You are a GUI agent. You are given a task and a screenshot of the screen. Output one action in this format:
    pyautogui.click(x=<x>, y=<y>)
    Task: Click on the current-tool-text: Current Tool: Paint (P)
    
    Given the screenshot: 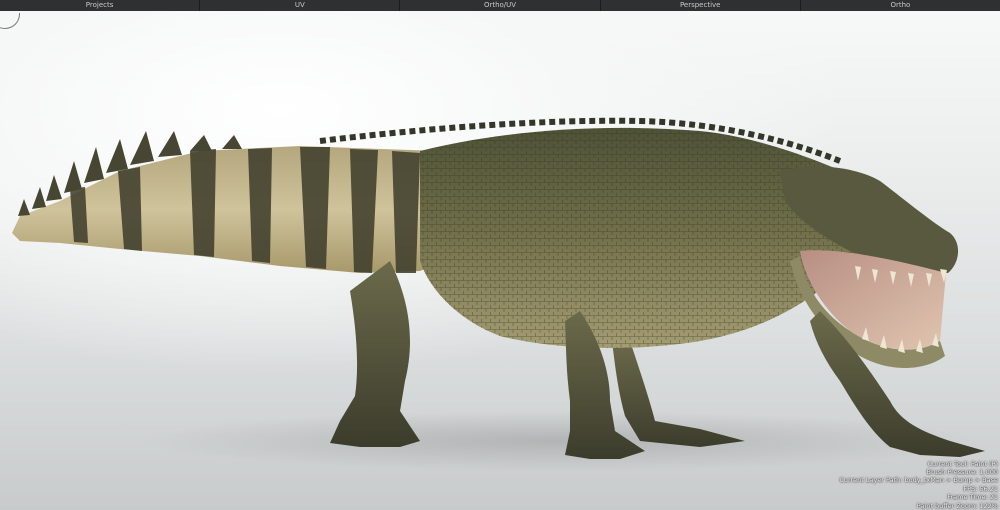 What is the action you would take?
    pyautogui.click(x=962, y=463)
    